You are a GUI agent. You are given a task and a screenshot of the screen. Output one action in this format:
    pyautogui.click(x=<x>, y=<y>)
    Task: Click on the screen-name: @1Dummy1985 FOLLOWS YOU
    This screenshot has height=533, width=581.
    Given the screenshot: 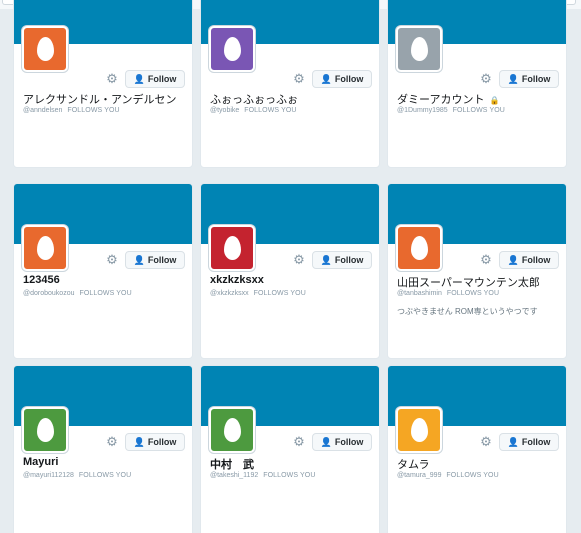 What is the action you would take?
    pyautogui.click(x=481, y=110)
    